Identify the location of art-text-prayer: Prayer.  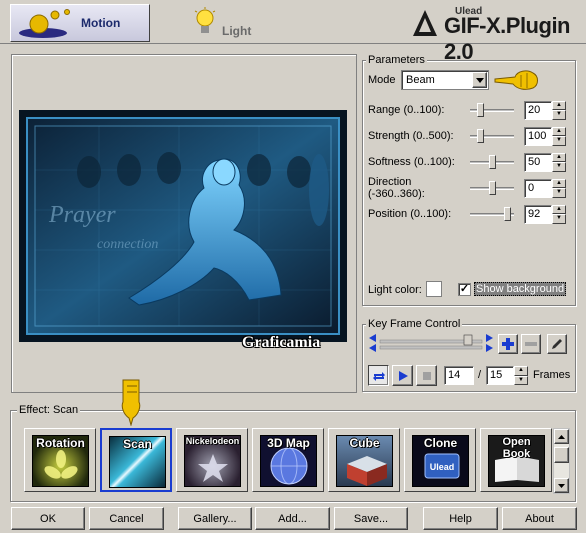
(82, 215).